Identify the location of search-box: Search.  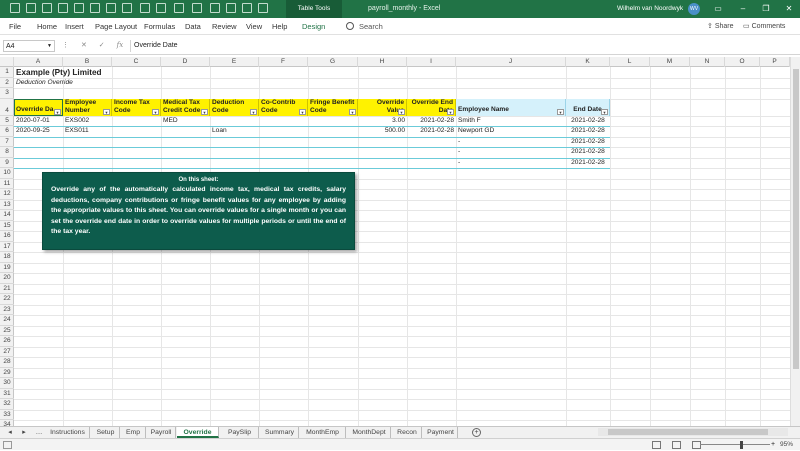
(371, 26).